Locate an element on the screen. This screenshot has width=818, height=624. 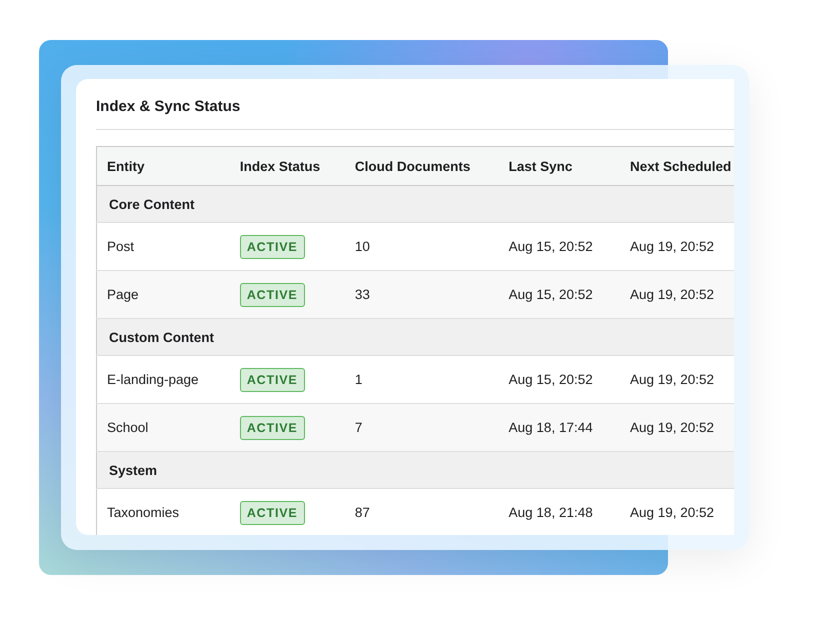
table-cell: Aug 18, 21:48 is located at coordinates (550, 512).